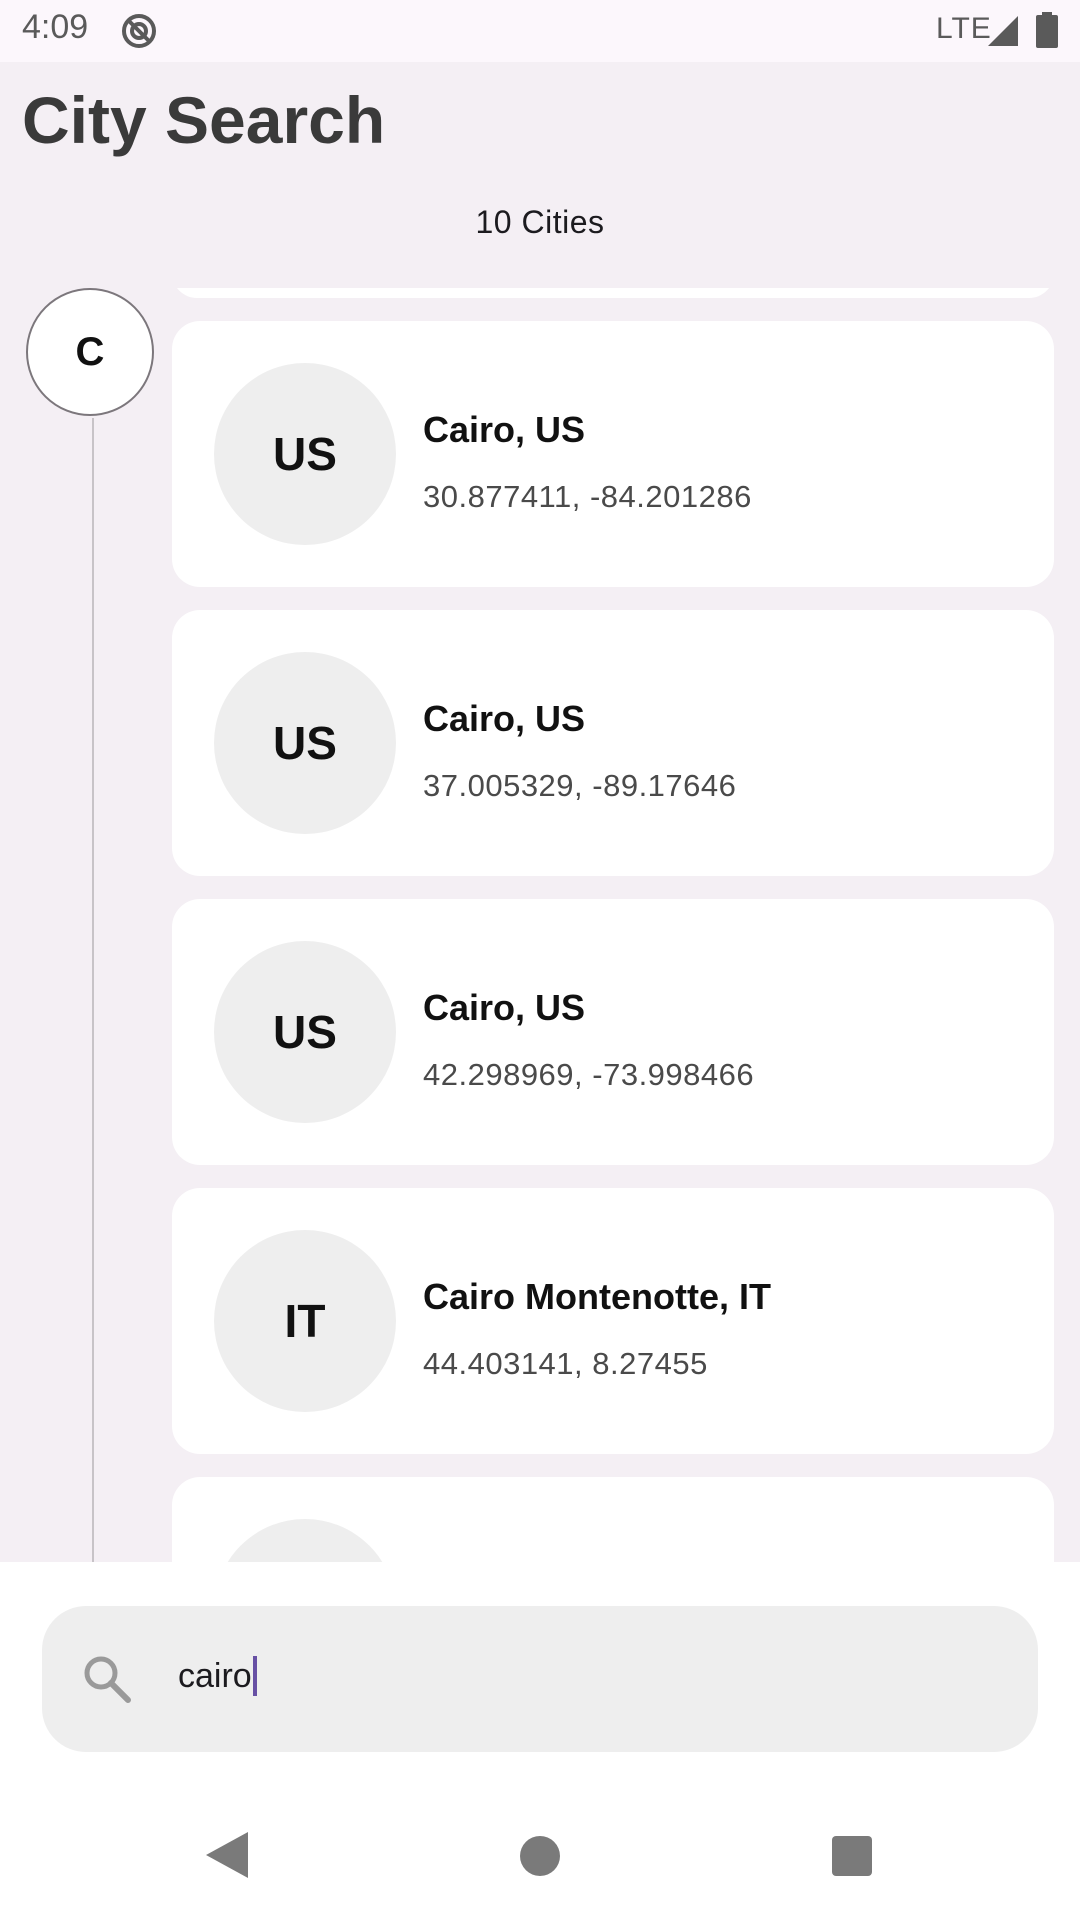 The height and width of the screenshot is (1920, 1080). What do you see at coordinates (613, 454) in the screenshot?
I see `city-card: US Cairo, US 30.877411, -84.201286` at bounding box center [613, 454].